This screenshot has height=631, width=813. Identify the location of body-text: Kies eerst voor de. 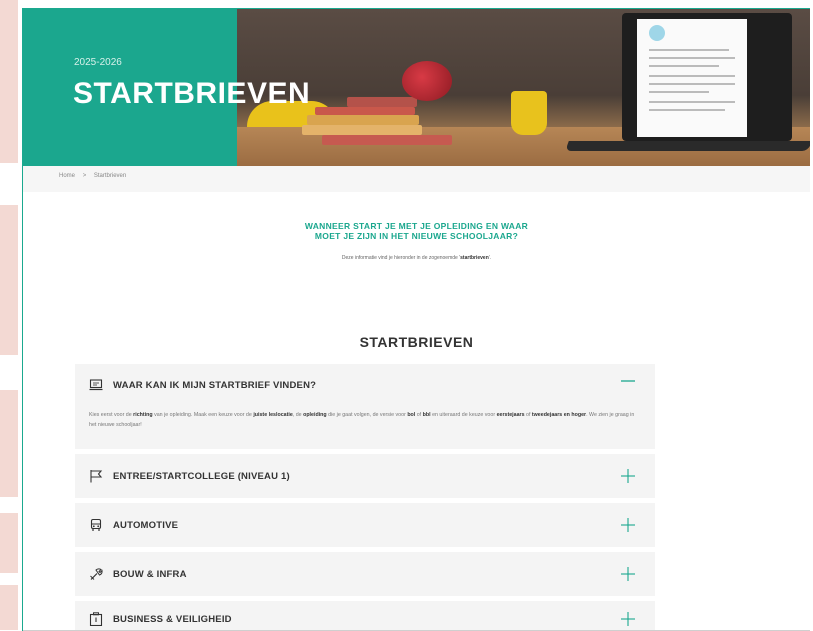
(111, 415).